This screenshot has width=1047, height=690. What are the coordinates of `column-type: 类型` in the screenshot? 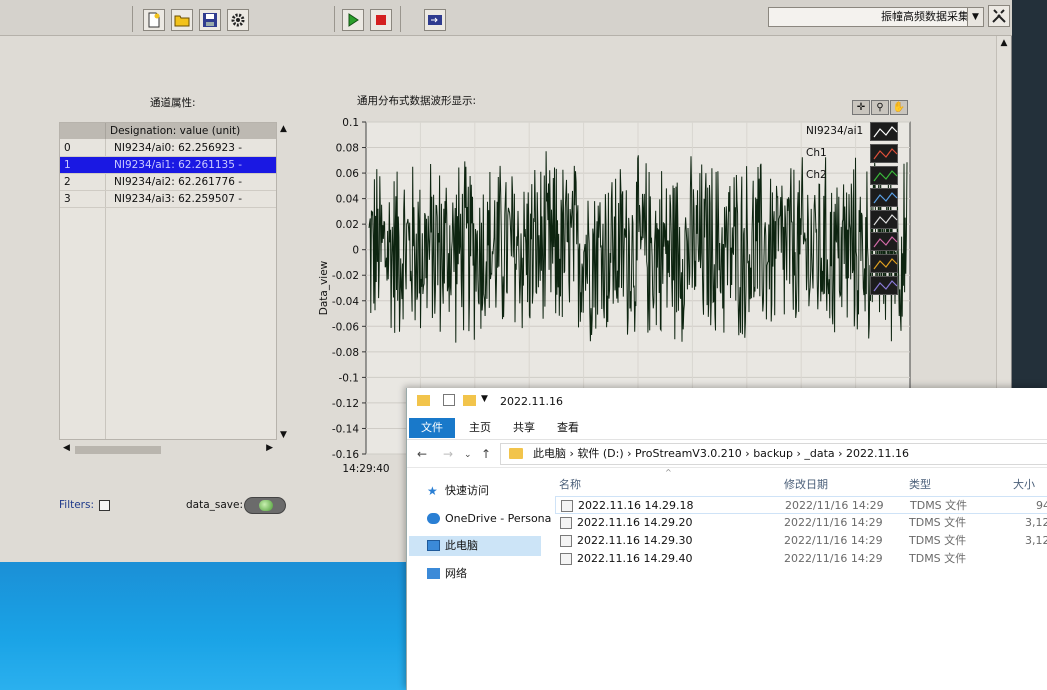 It's located at (920, 484).